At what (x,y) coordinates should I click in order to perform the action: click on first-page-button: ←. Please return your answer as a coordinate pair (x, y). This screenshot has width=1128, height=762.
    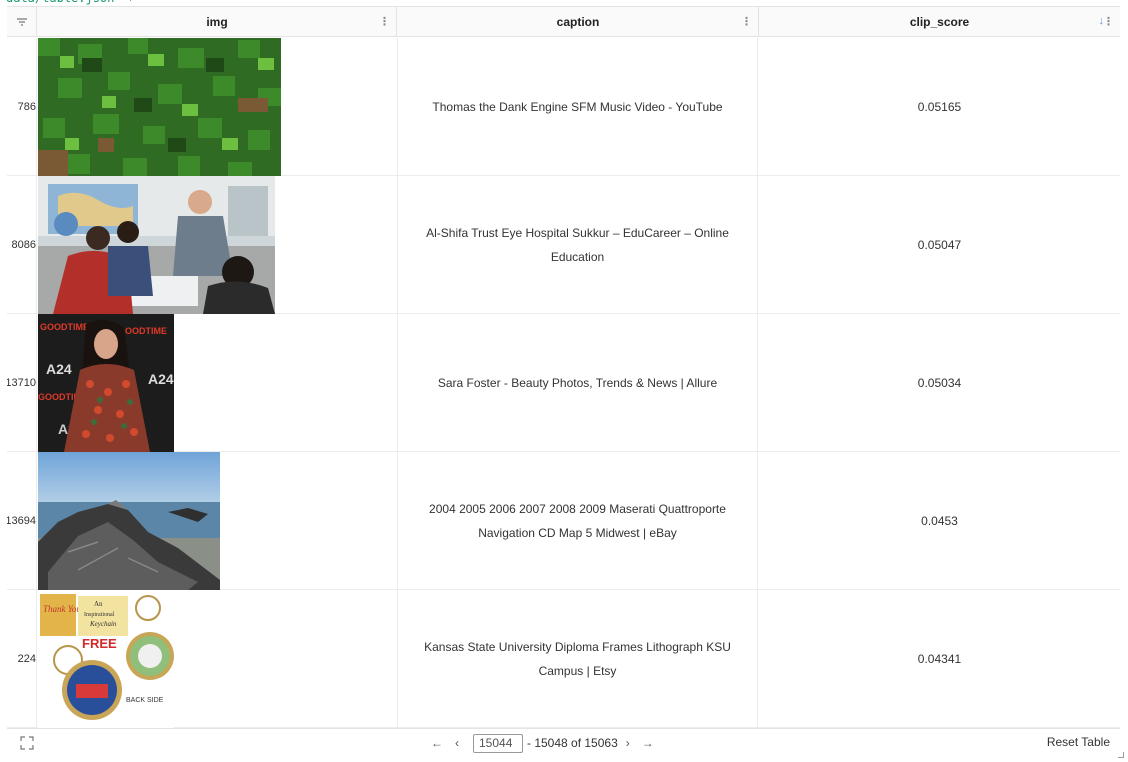
    Looking at the image, I should click on (437, 743).